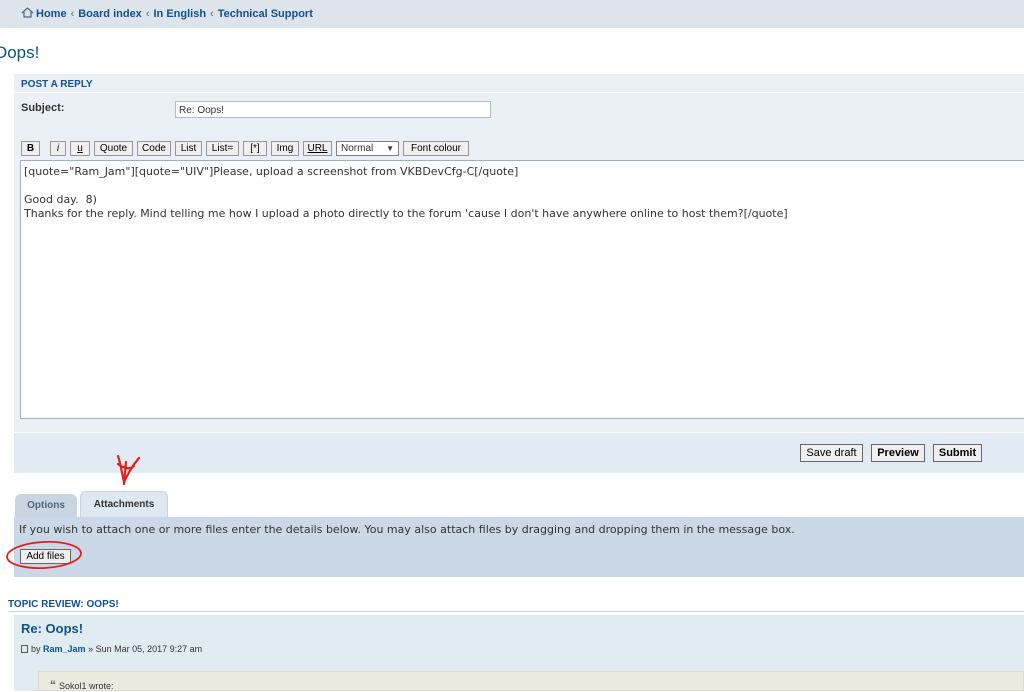  Describe the element at coordinates (317, 148) in the screenshot. I see `url-button: URL` at that location.